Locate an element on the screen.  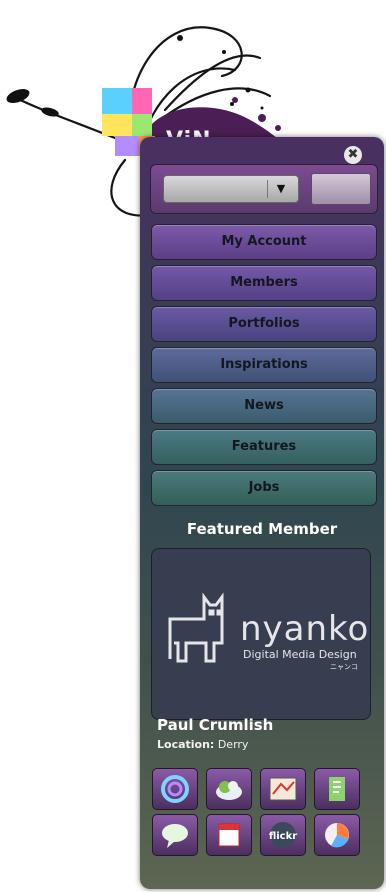
search-go-button is located at coordinates (341, 189).